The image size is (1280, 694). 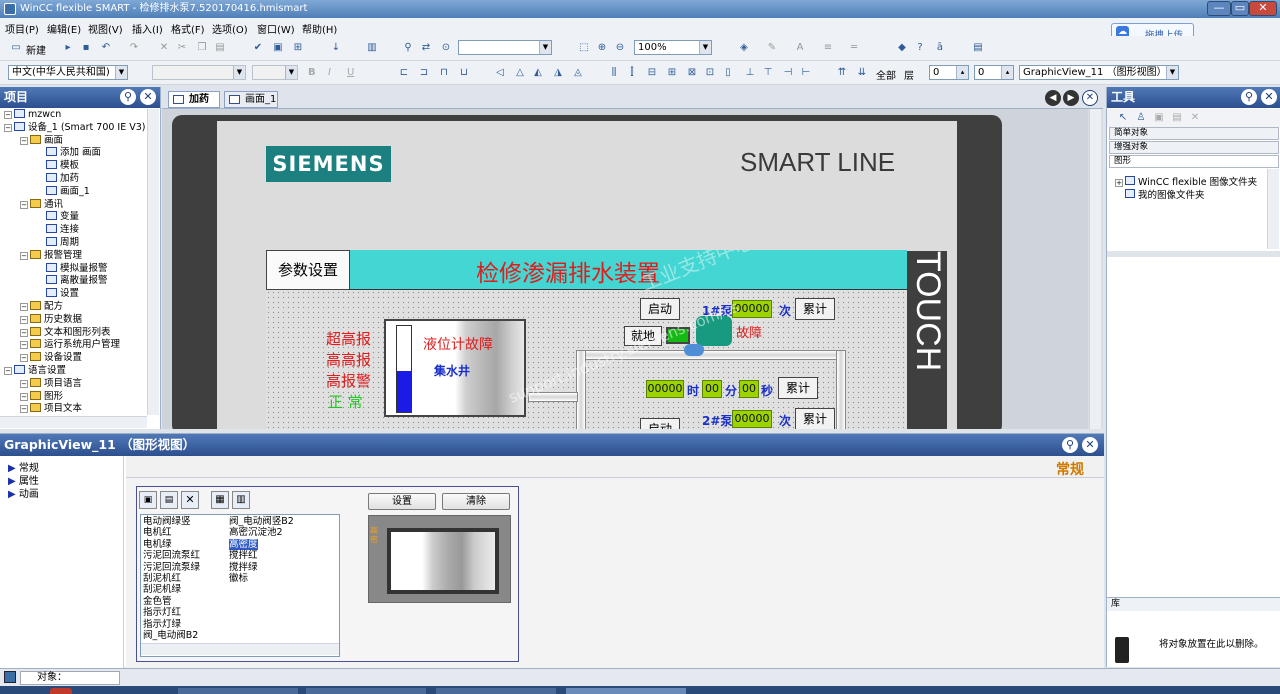 I want to click on tab-prev-icon: ◀, so click(x=1053, y=98).